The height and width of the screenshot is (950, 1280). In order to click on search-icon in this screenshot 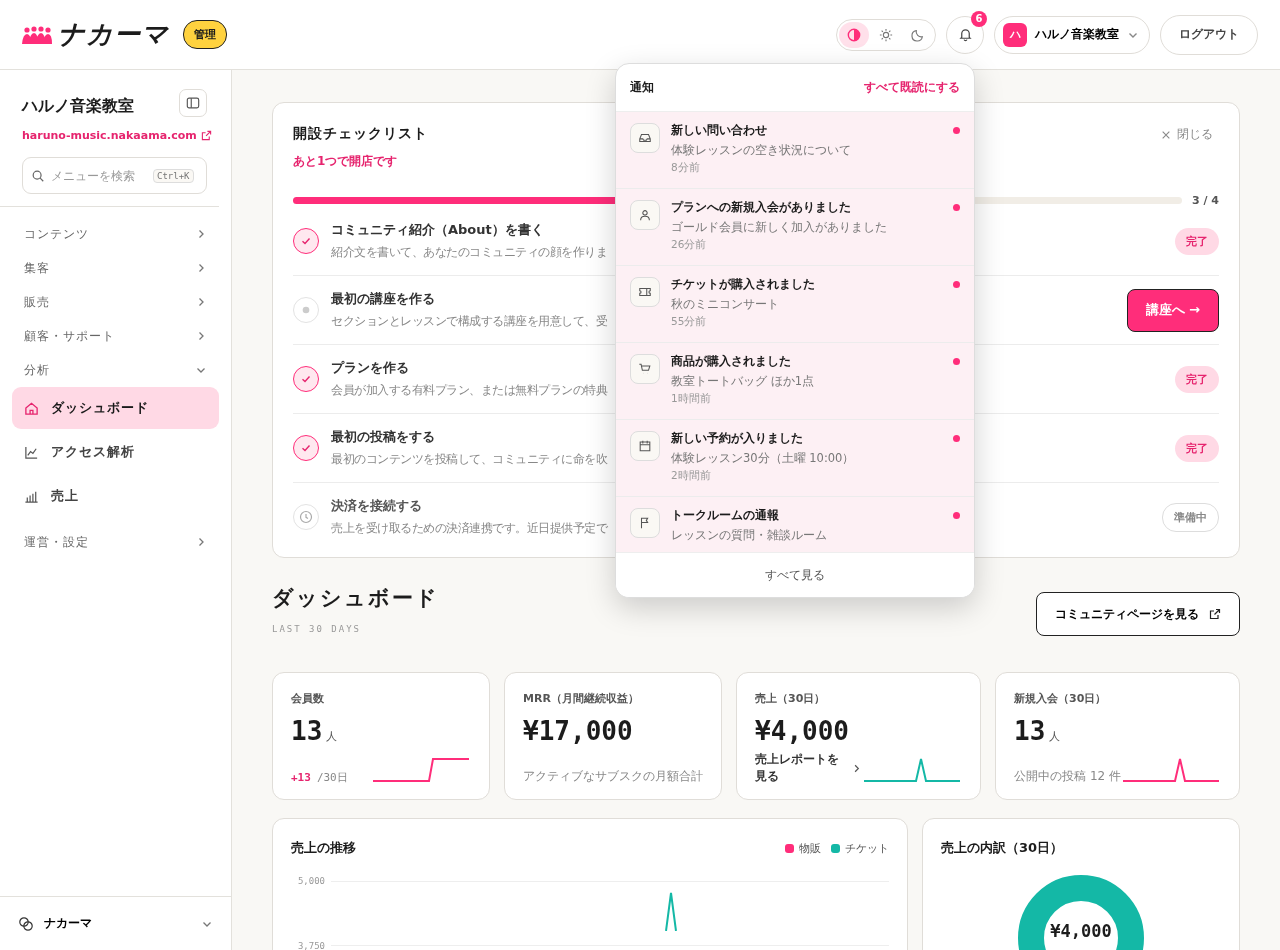, I will do `click(38, 175)`.